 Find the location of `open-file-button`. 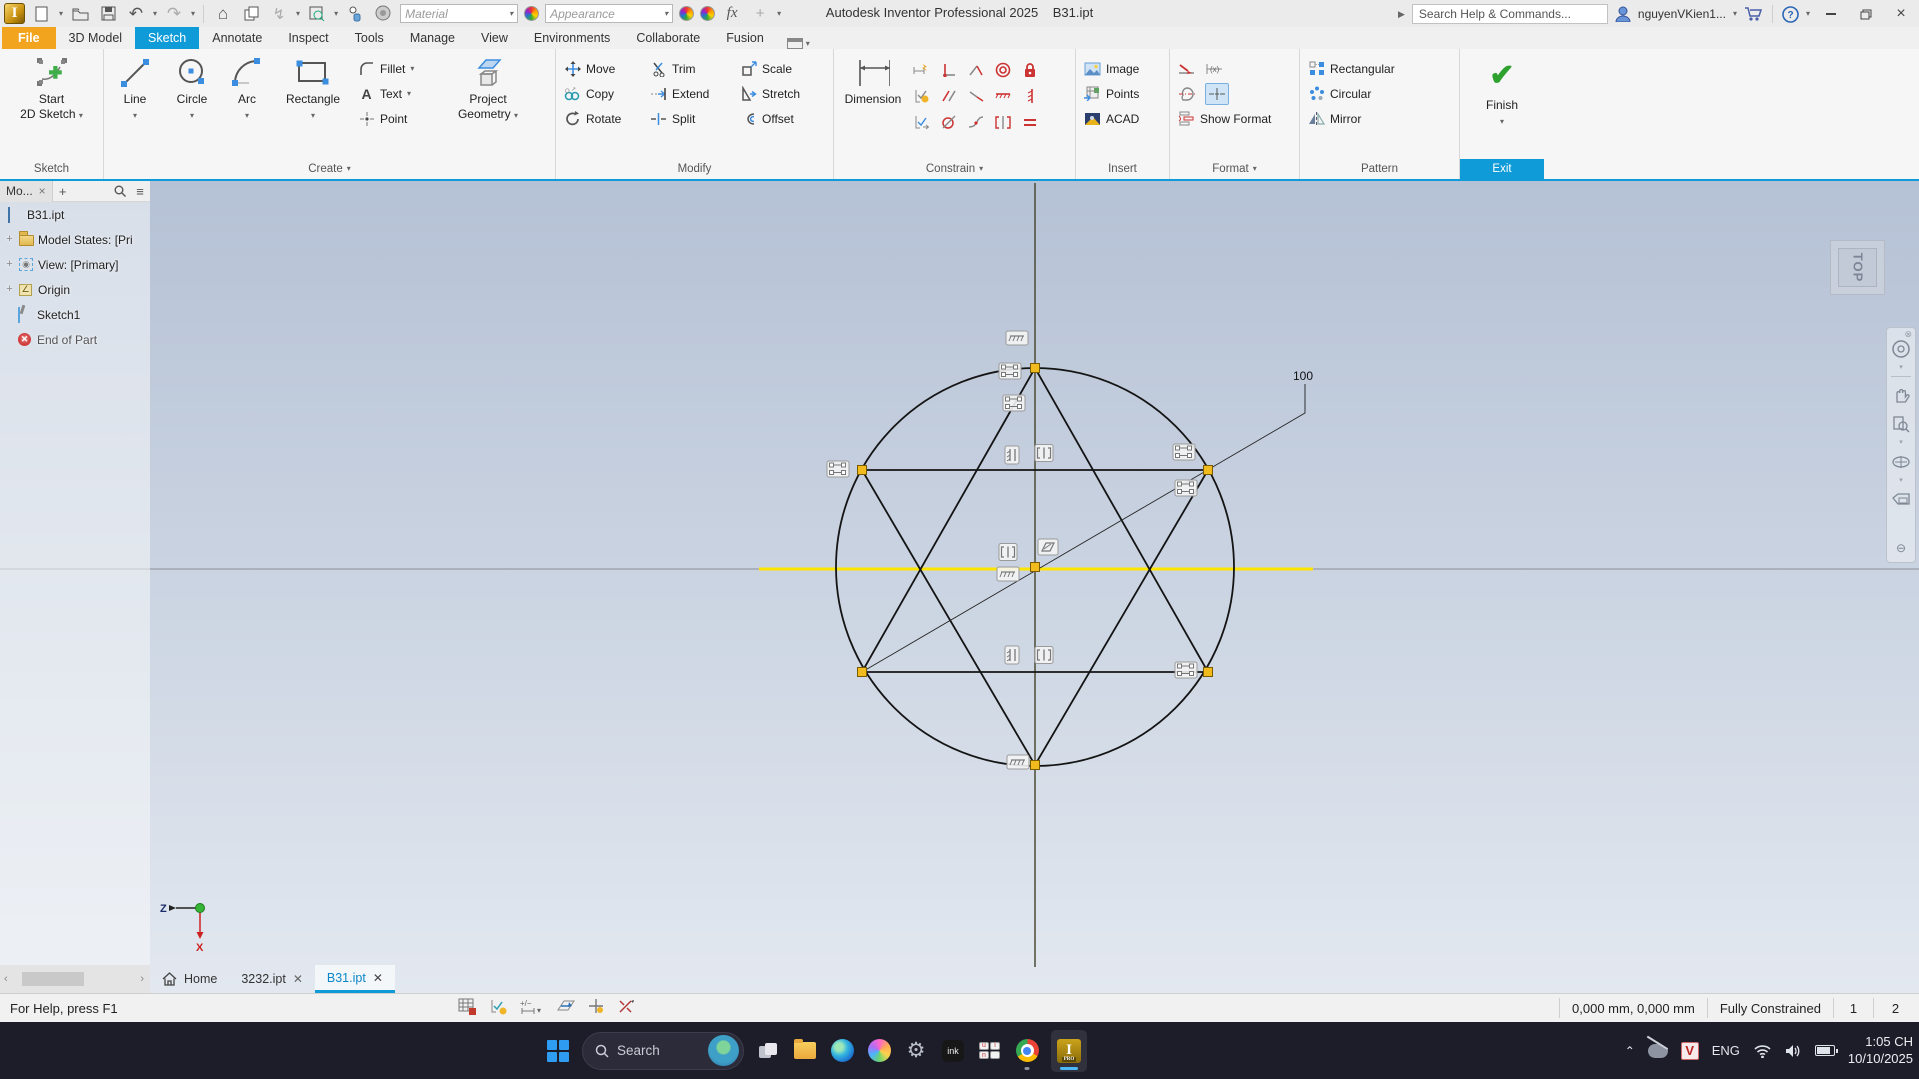

open-file-button is located at coordinates (80, 14).